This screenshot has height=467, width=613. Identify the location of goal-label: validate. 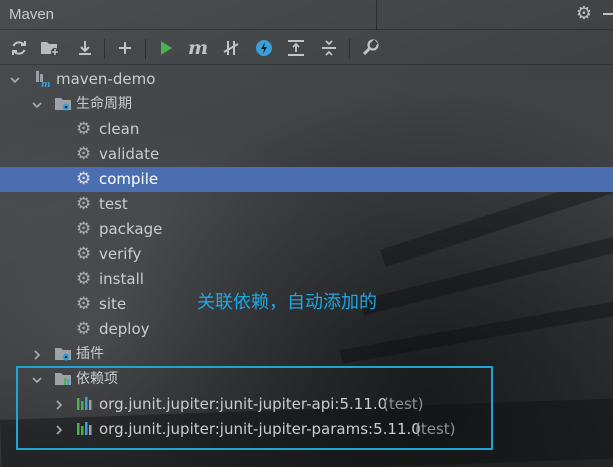
(129, 154).